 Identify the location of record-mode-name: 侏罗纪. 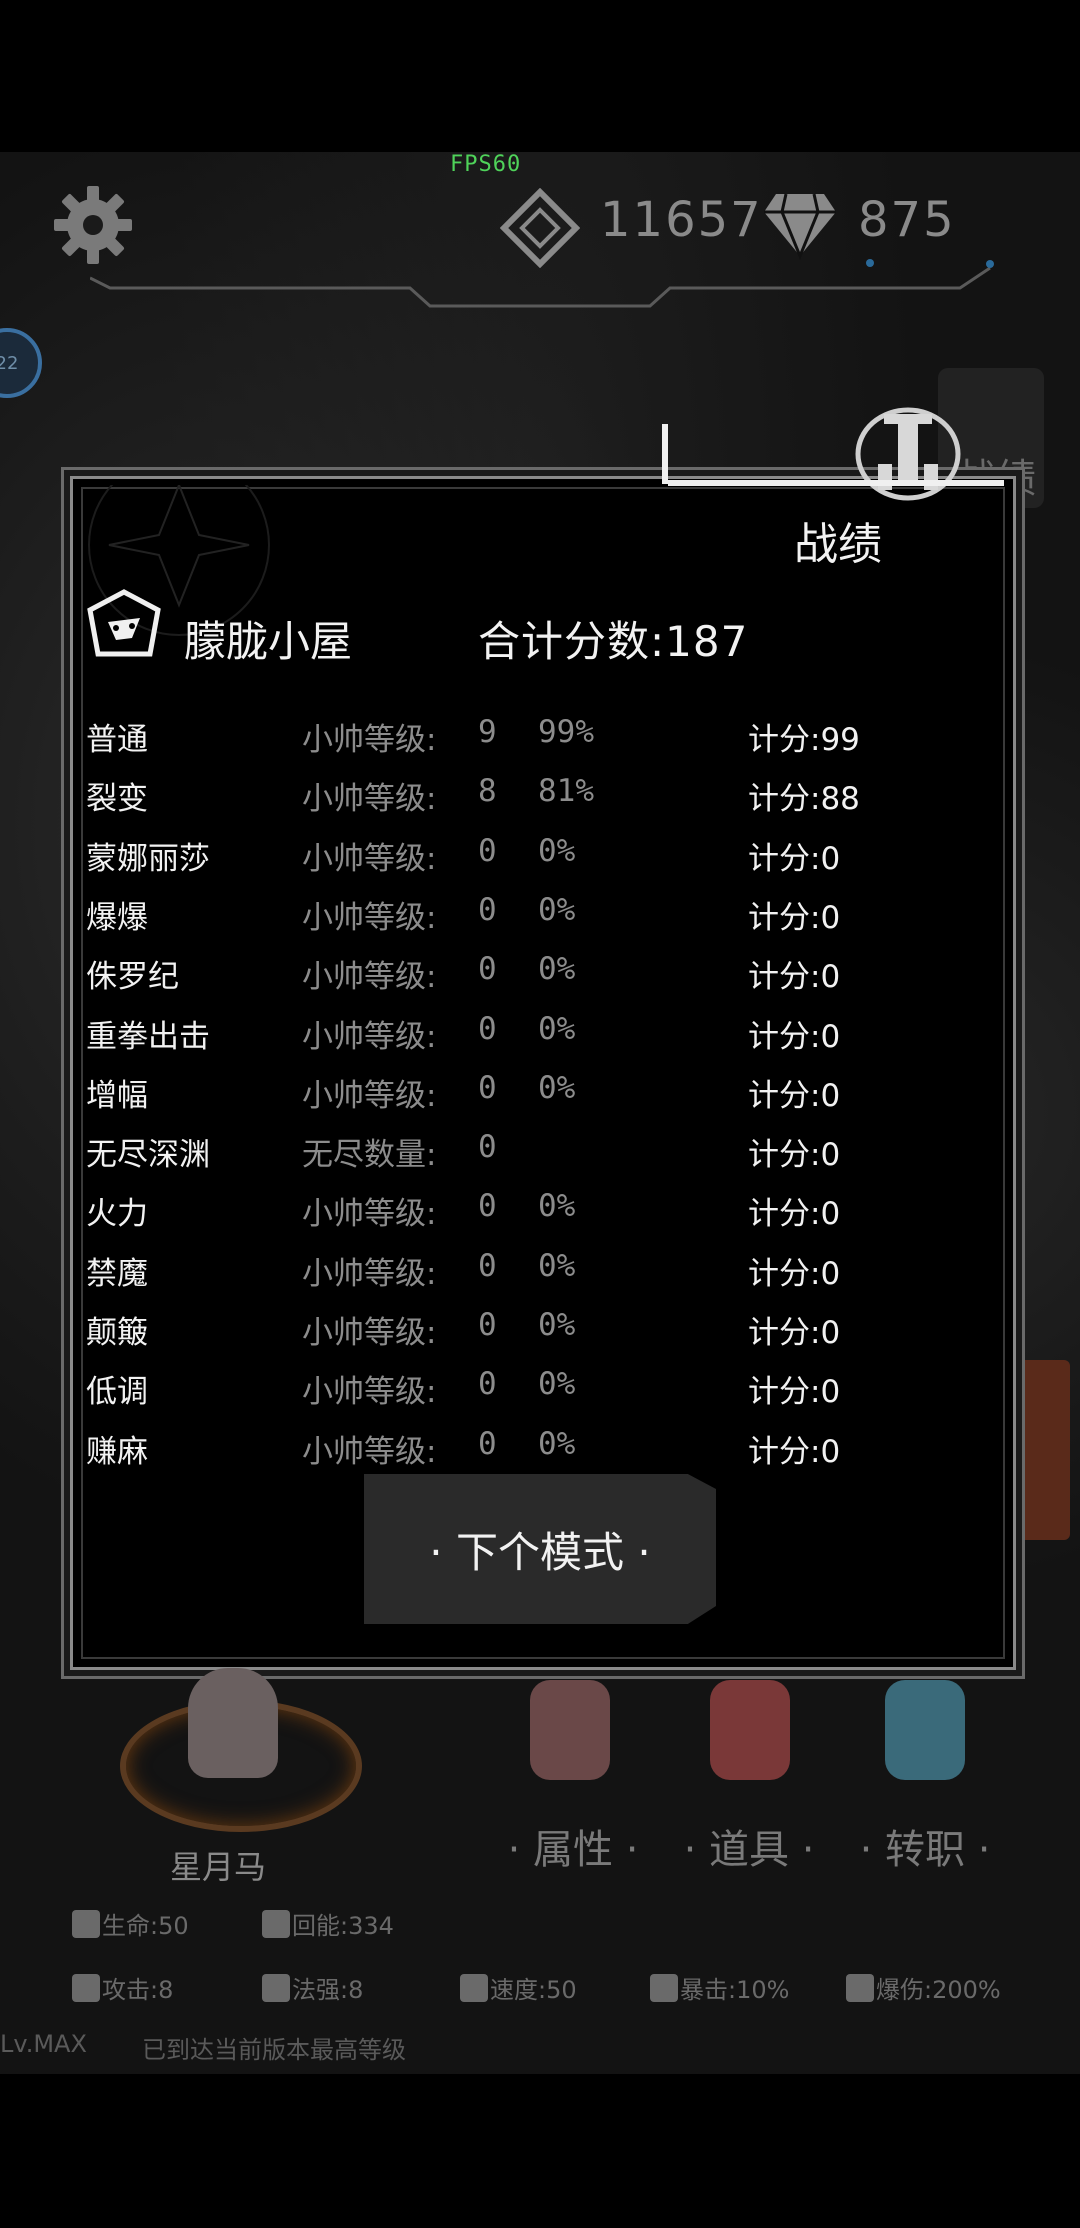
(132, 977).